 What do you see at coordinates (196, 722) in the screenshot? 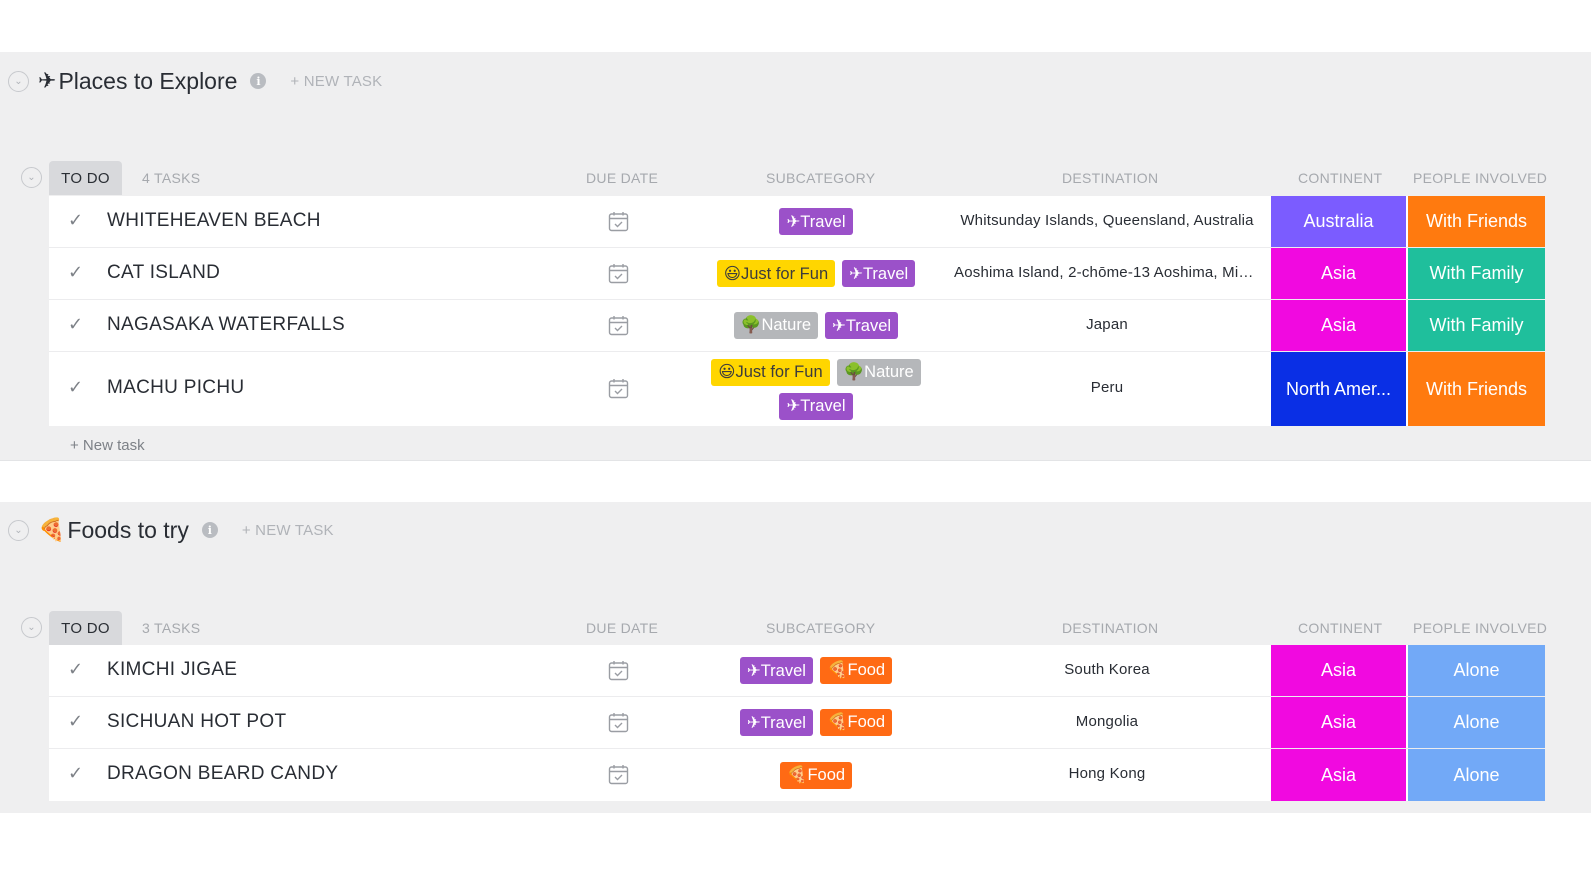
I see `task-name: SICHUAN HOT POT` at bounding box center [196, 722].